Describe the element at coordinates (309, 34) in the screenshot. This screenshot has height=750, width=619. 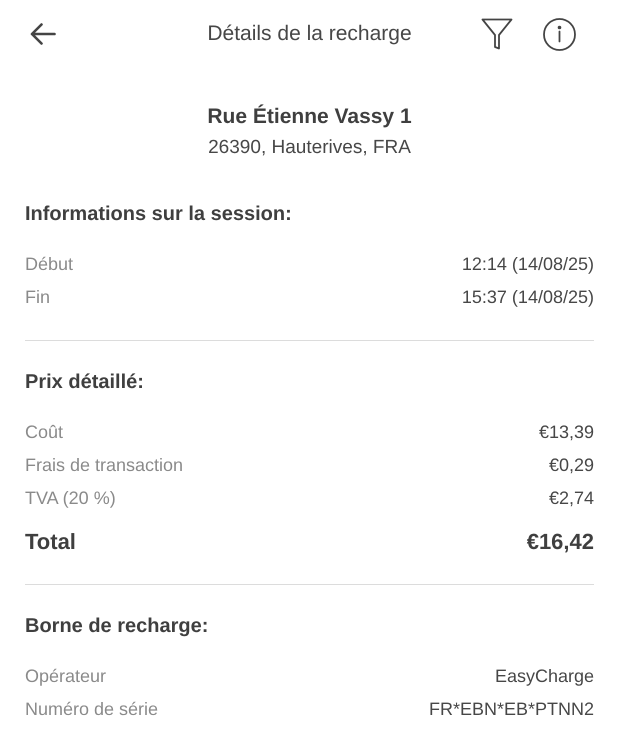
I see `screen-title: Détails de la recharge` at that location.